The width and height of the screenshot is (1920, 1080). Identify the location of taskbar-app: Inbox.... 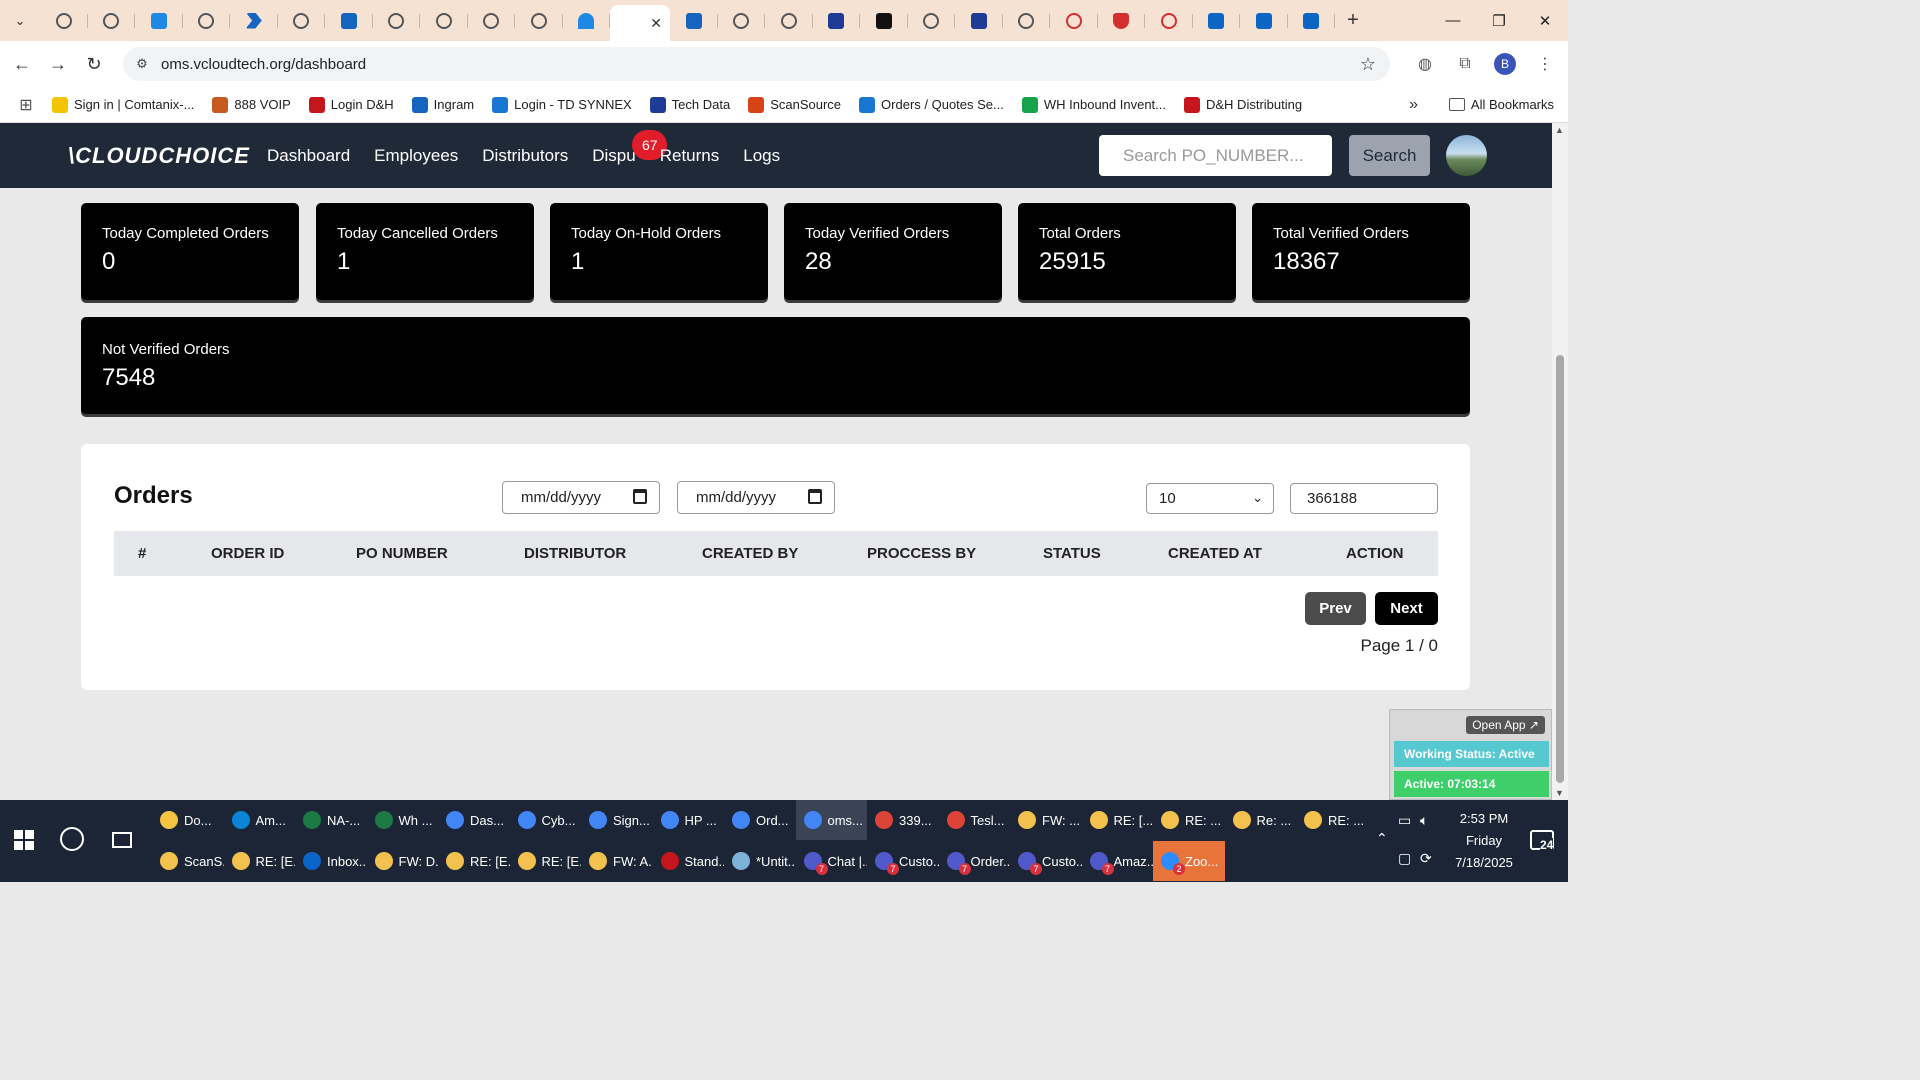
(331, 861).